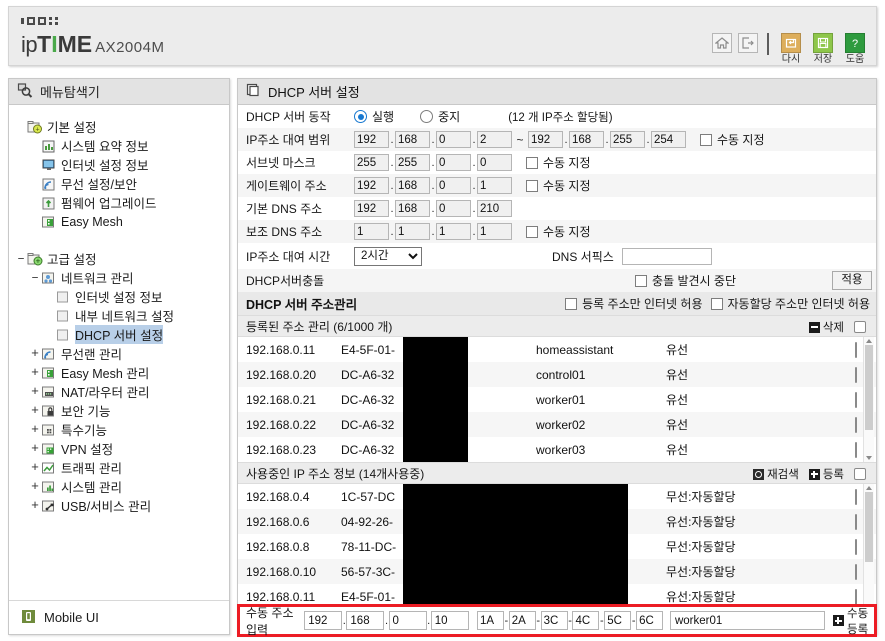 The image size is (885, 641). What do you see at coordinates (119, 126) in the screenshot?
I see `sidebar-item-0: + 기본 설정` at bounding box center [119, 126].